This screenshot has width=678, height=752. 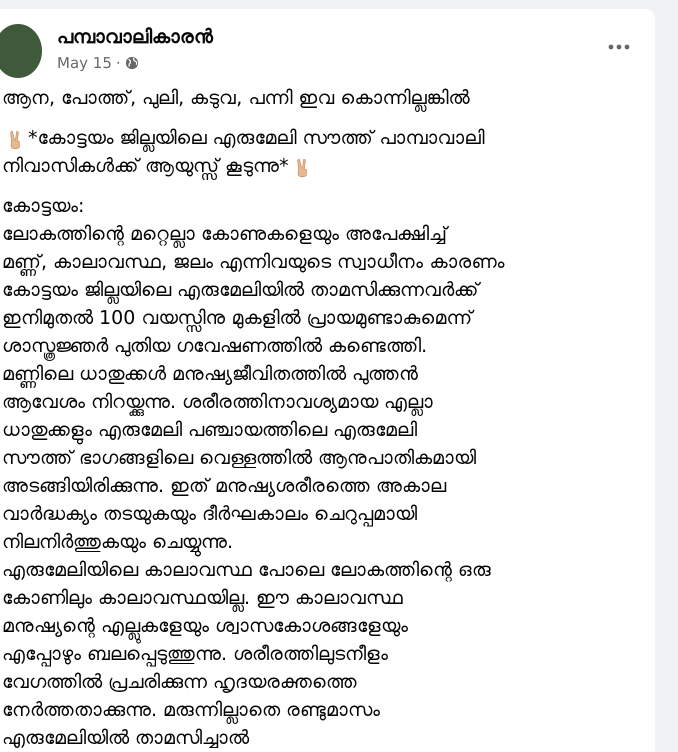 What do you see at coordinates (253, 264) in the screenshot?
I see `post-text-line: മണ്ണ്, കാലാവസ്ഥ, ജലം എന്നിവയുടെ സ്വാധീനം കാരണം` at bounding box center [253, 264].